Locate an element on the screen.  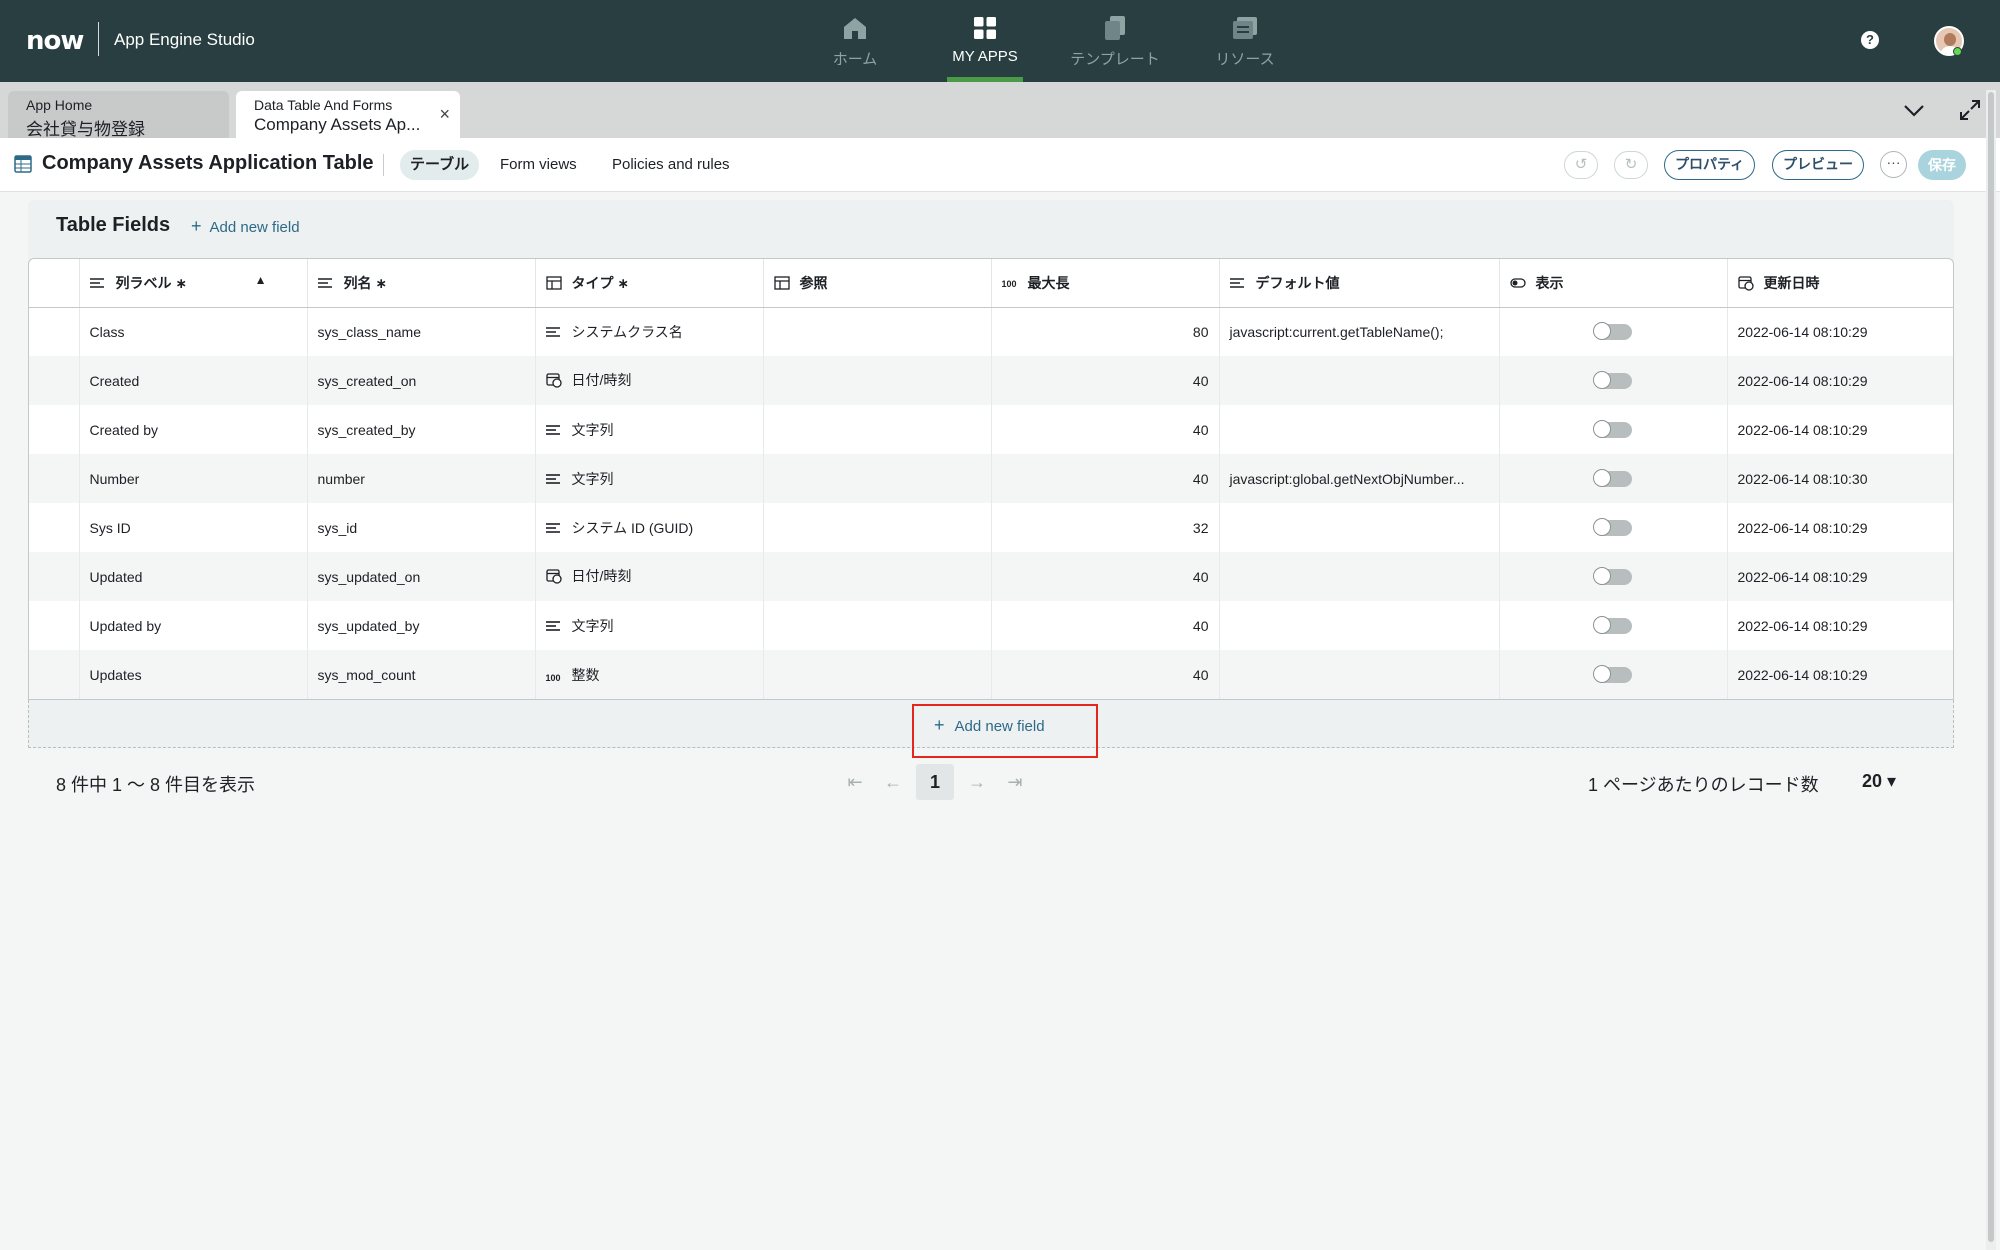
add-new-field-link: + Add new field is located at coordinates (245, 226).